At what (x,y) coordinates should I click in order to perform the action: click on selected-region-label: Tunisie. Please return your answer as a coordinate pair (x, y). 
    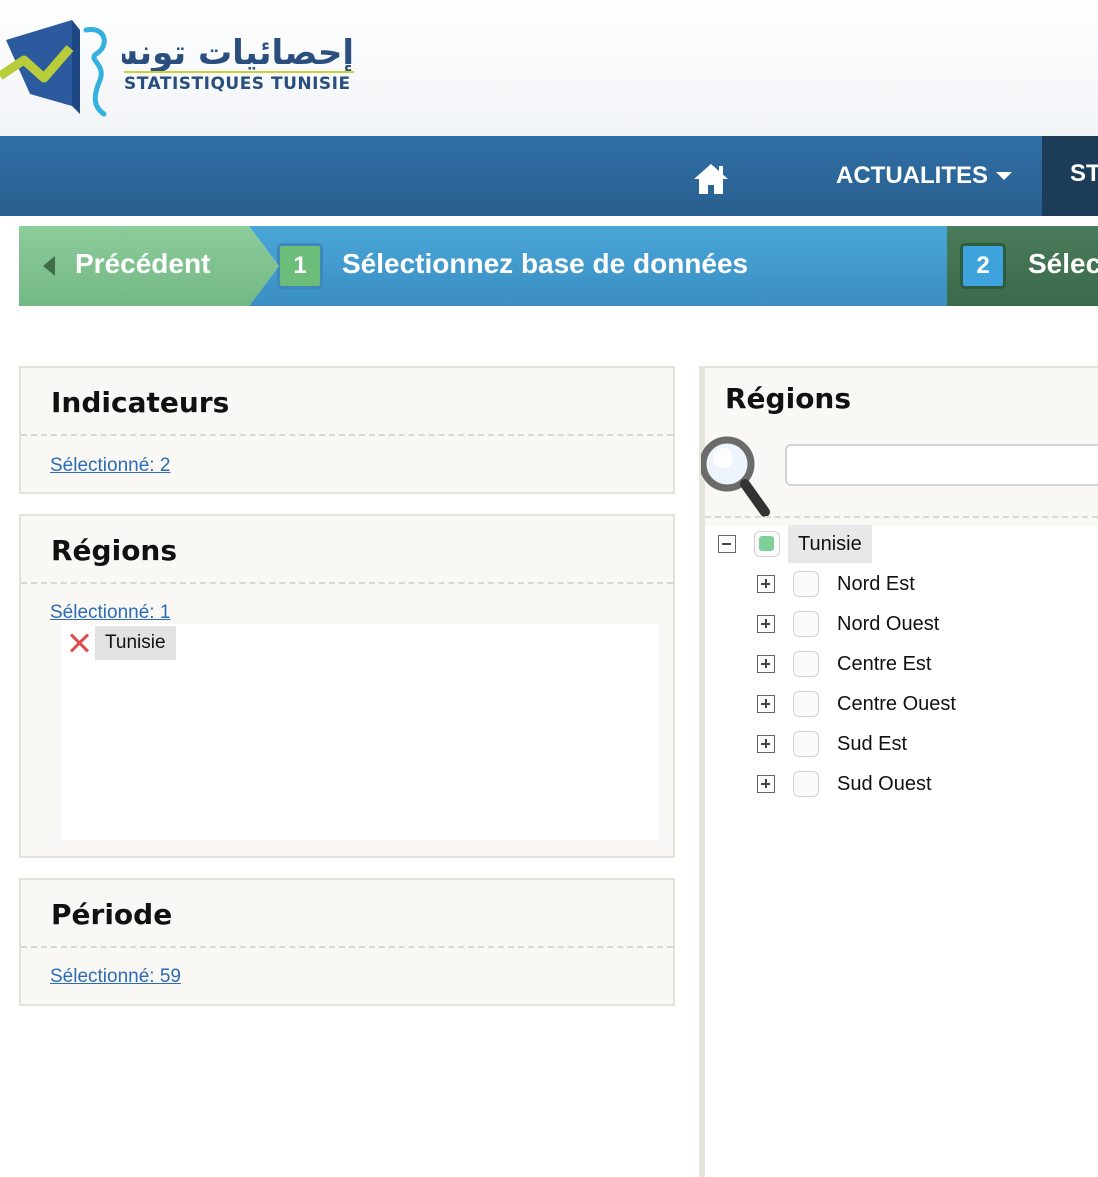
    Looking at the image, I should click on (135, 643).